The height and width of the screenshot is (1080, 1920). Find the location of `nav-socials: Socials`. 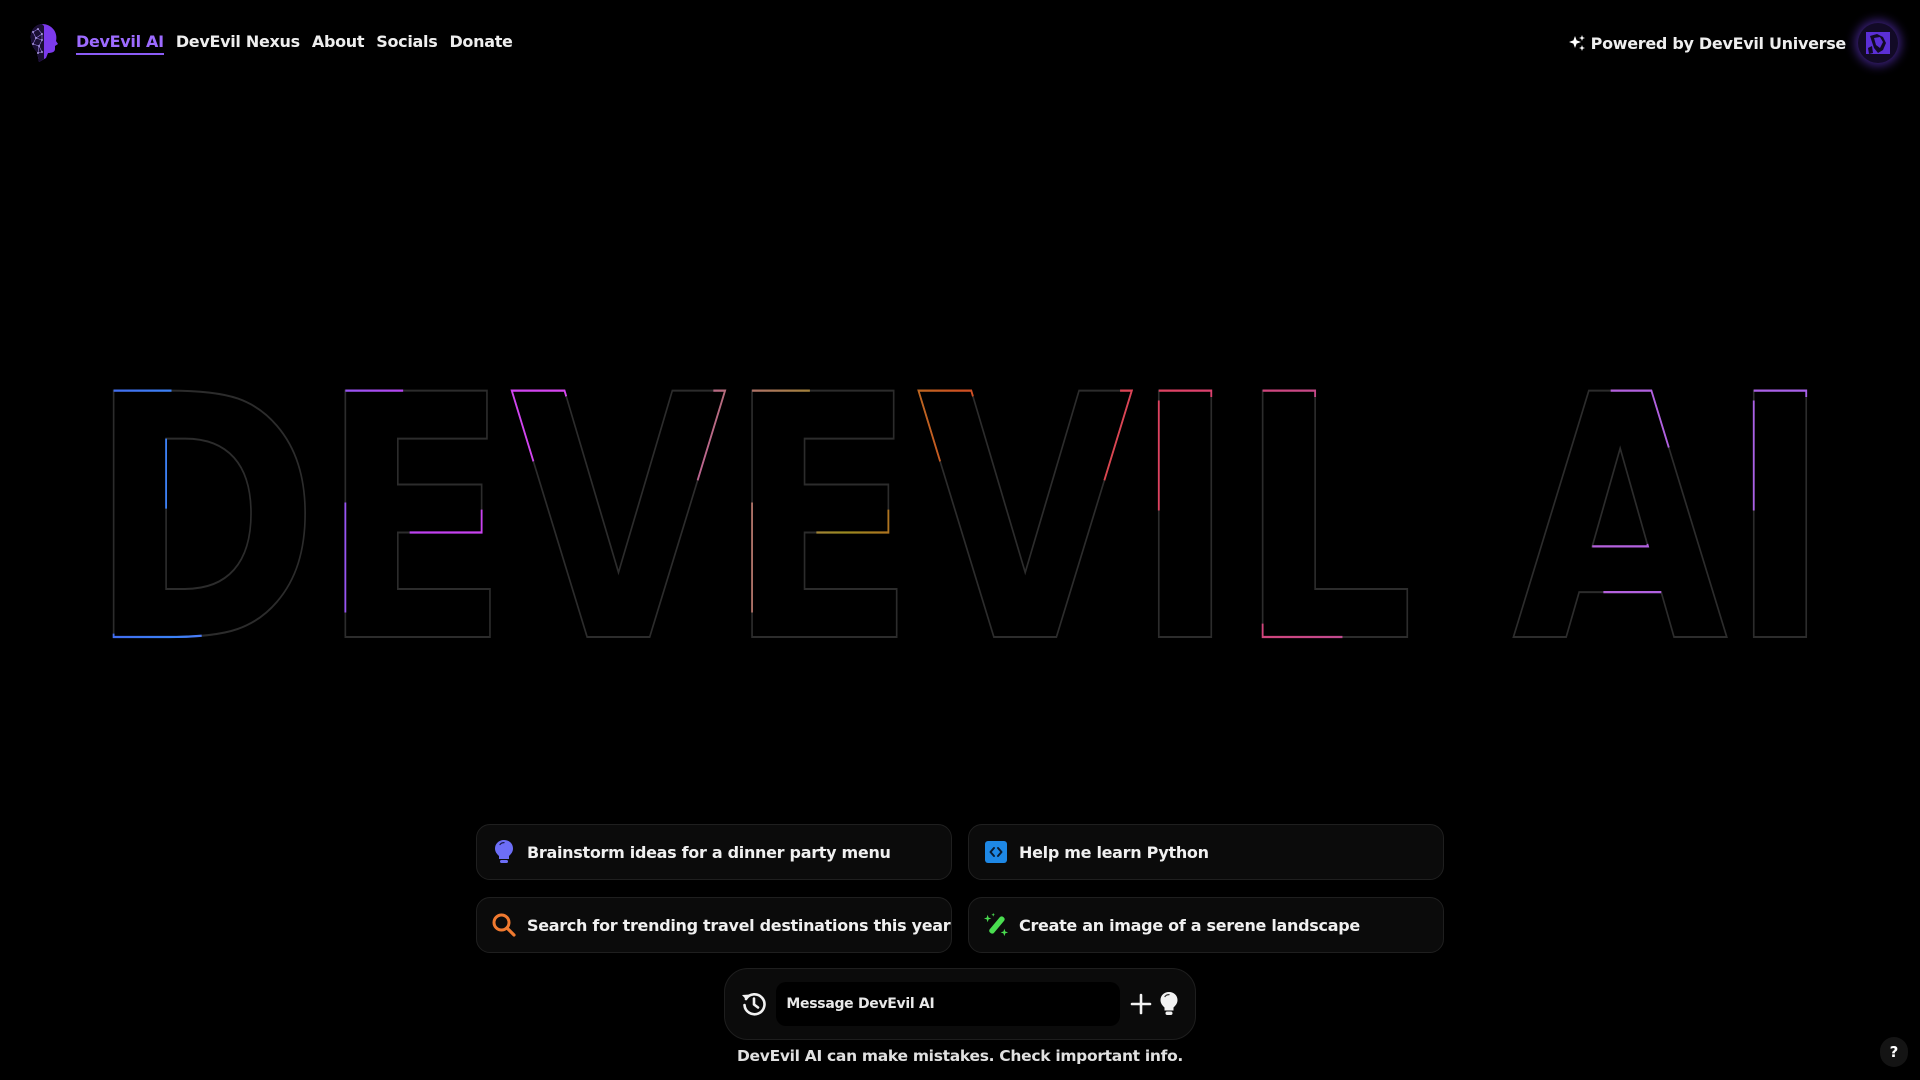

nav-socials: Socials is located at coordinates (407, 43).